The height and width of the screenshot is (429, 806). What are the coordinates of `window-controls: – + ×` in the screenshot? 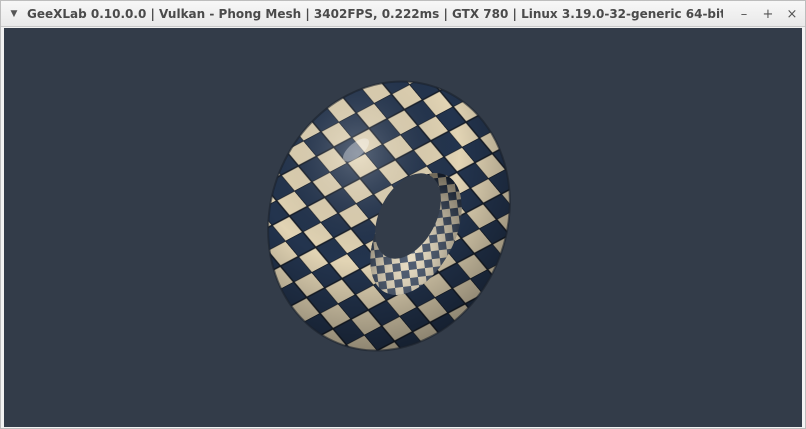 It's located at (768, 14).